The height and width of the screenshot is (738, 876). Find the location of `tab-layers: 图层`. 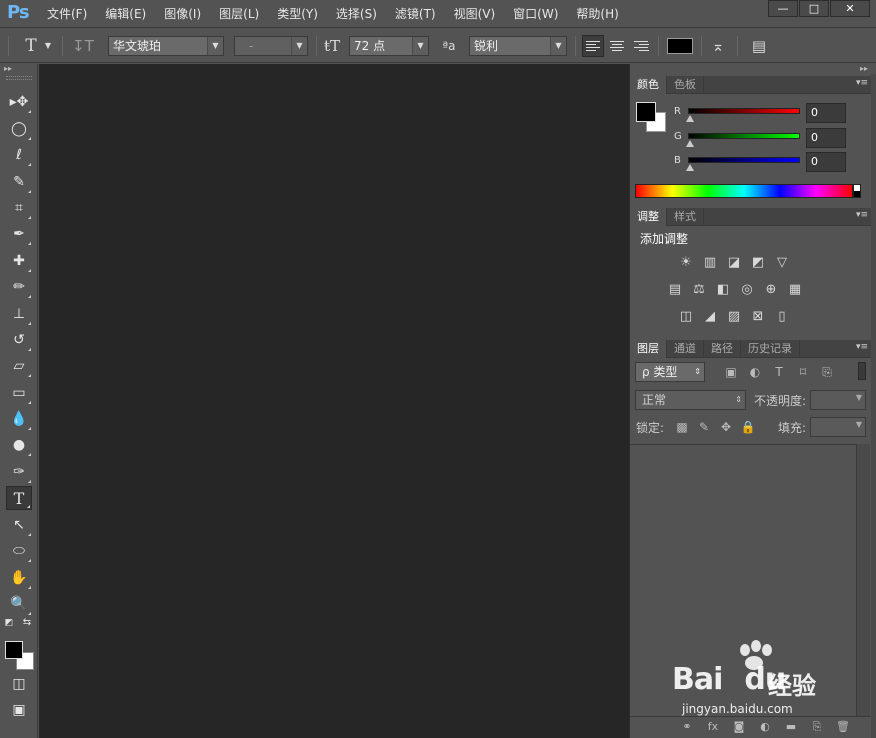

tab-layers: 图层 is located at coordinates (648, 349).